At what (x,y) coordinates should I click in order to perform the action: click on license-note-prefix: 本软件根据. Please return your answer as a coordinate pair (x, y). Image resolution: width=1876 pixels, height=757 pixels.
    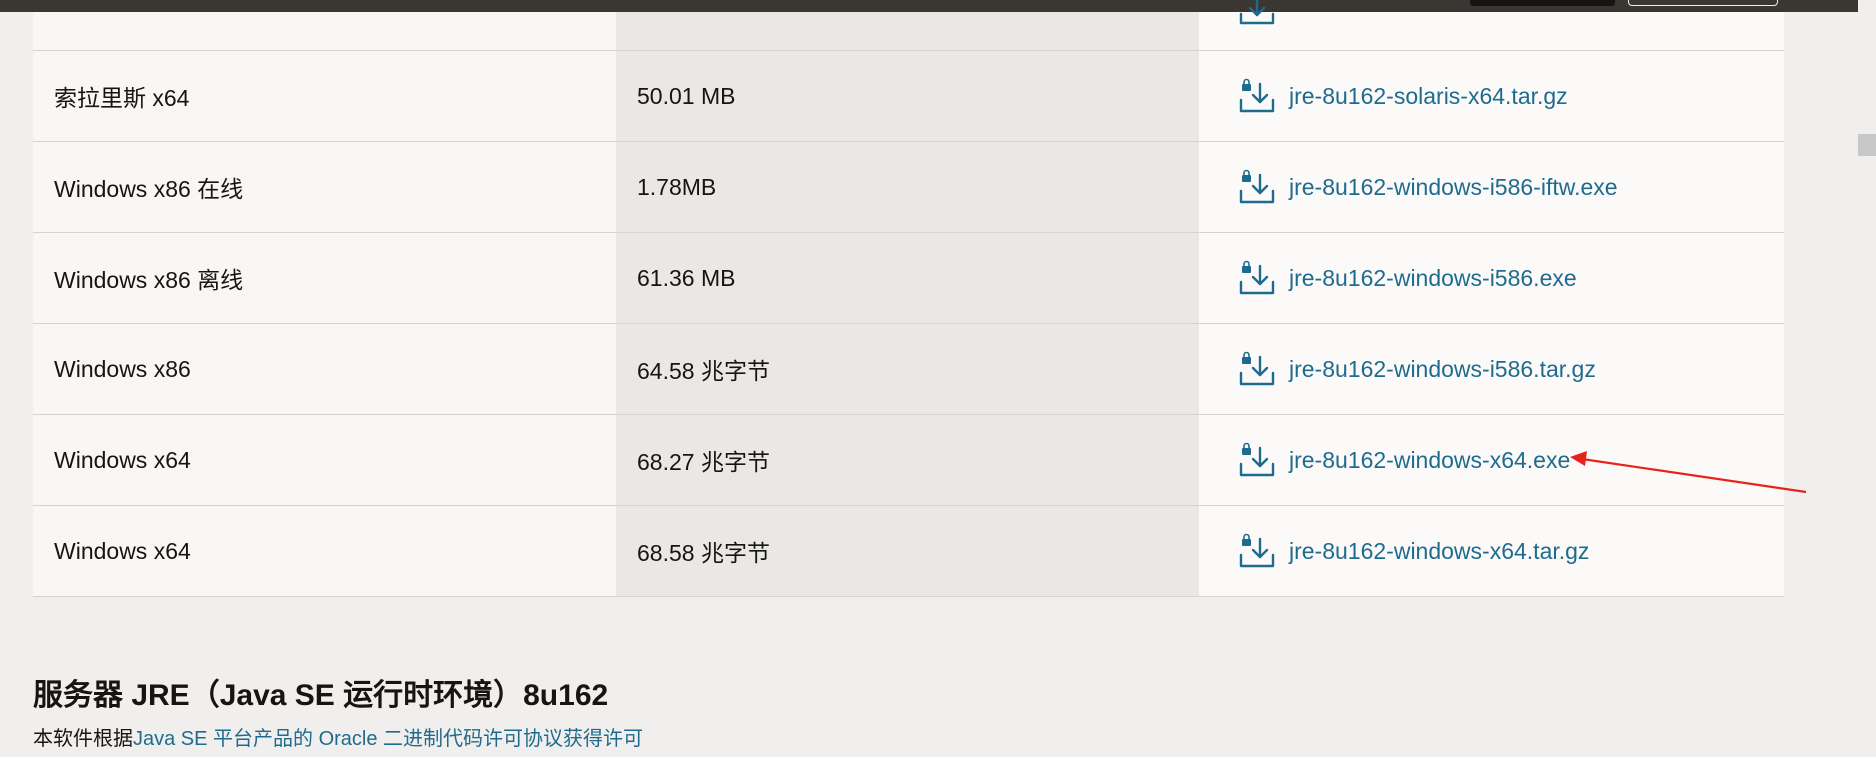
    Looking at the image, I should click on (83, 739).